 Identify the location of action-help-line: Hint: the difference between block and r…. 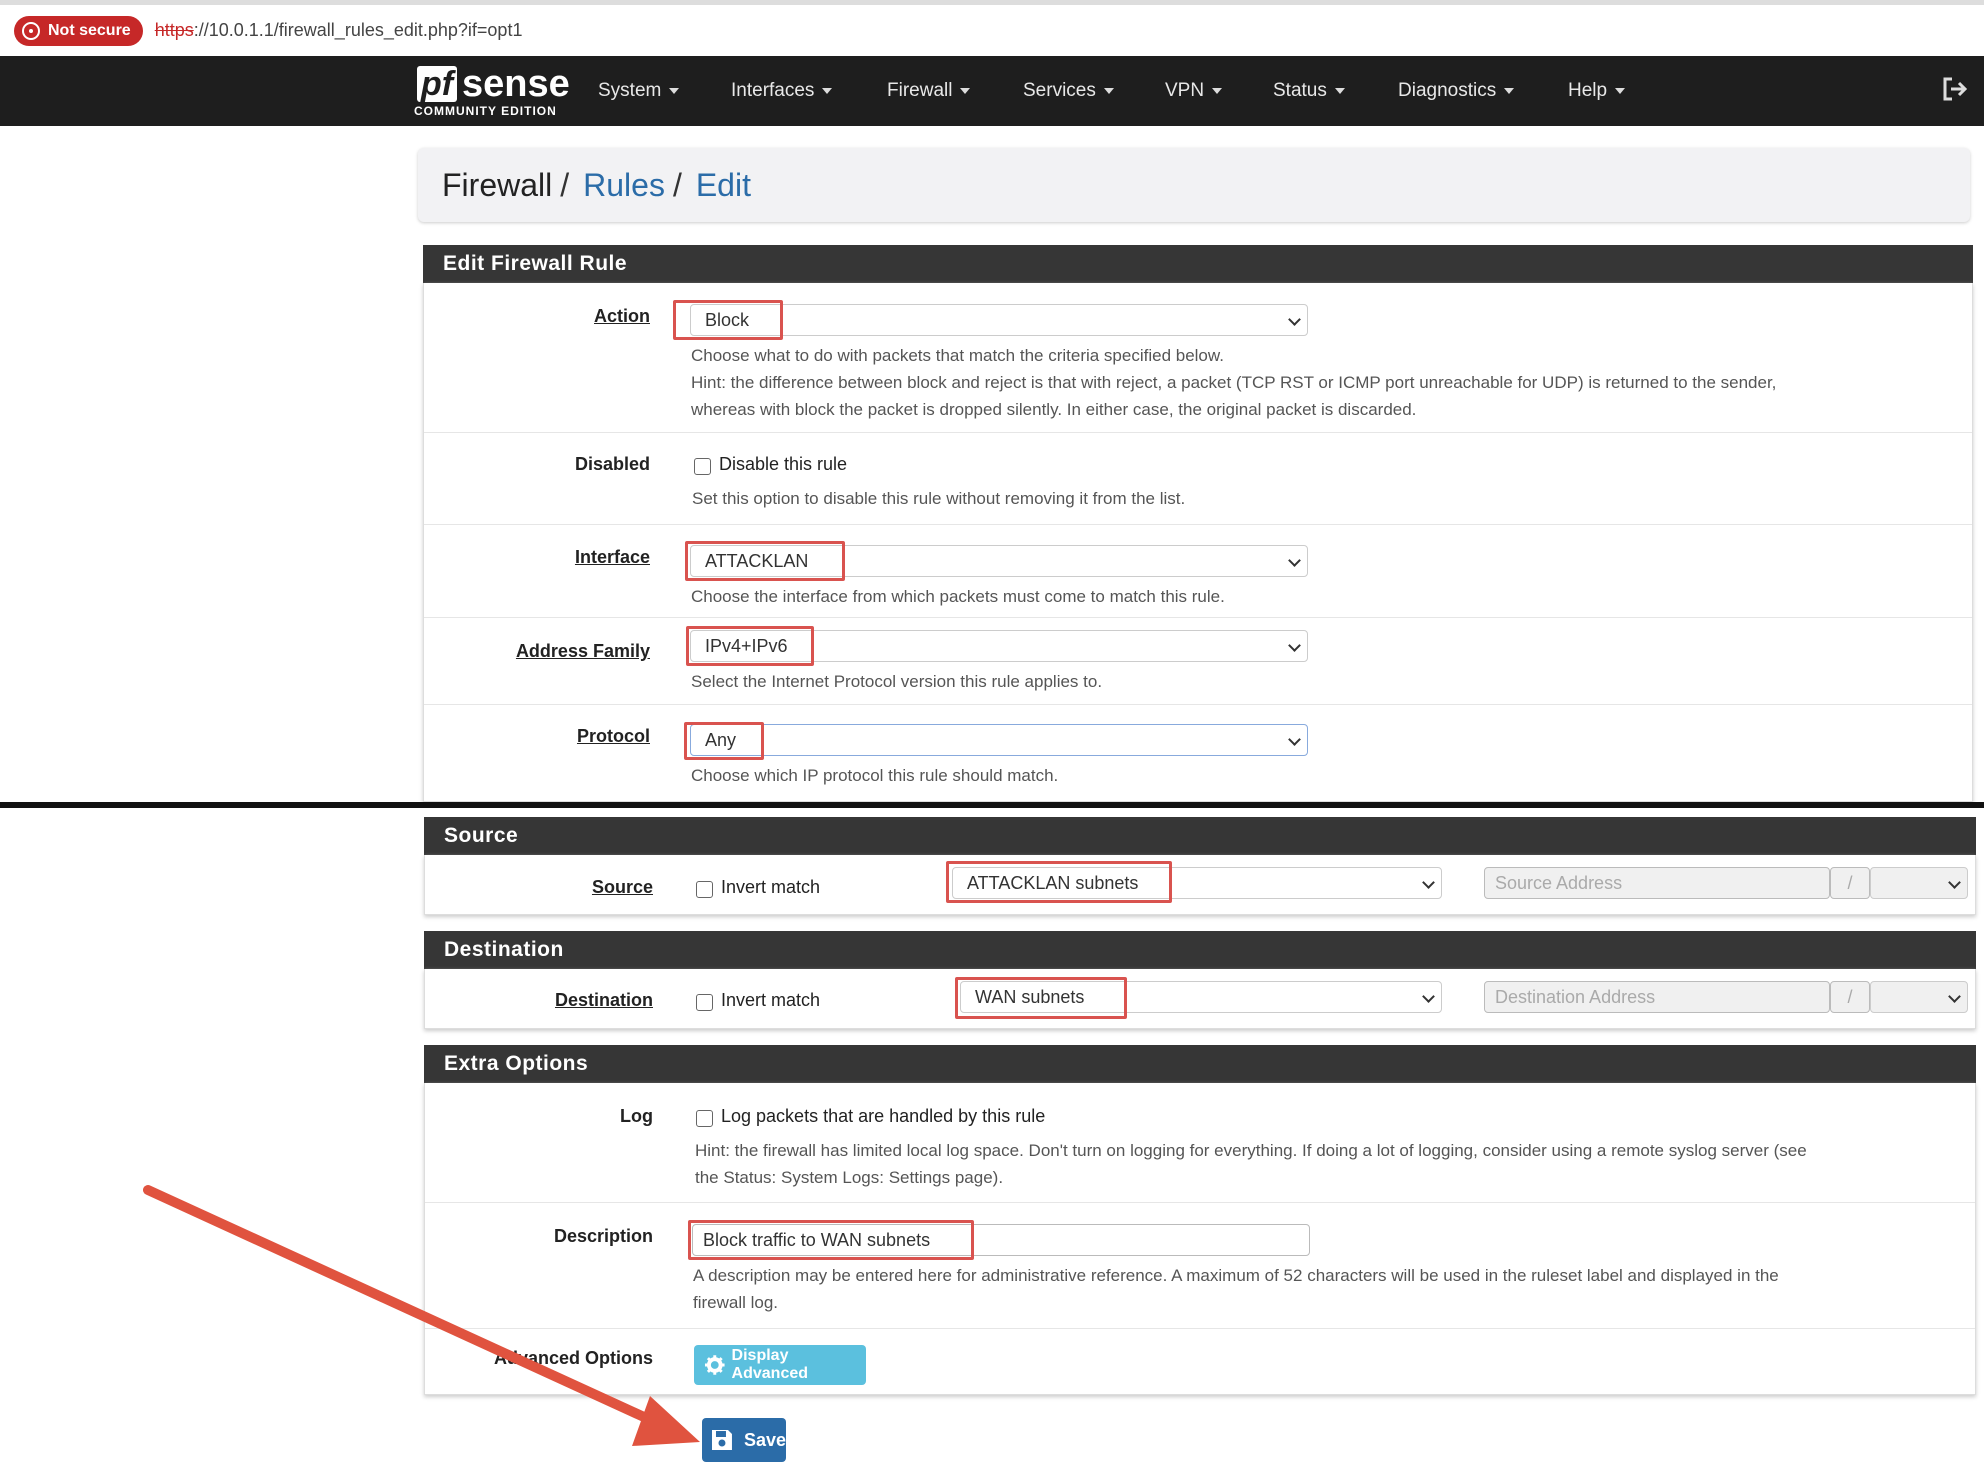
(1234, 382).